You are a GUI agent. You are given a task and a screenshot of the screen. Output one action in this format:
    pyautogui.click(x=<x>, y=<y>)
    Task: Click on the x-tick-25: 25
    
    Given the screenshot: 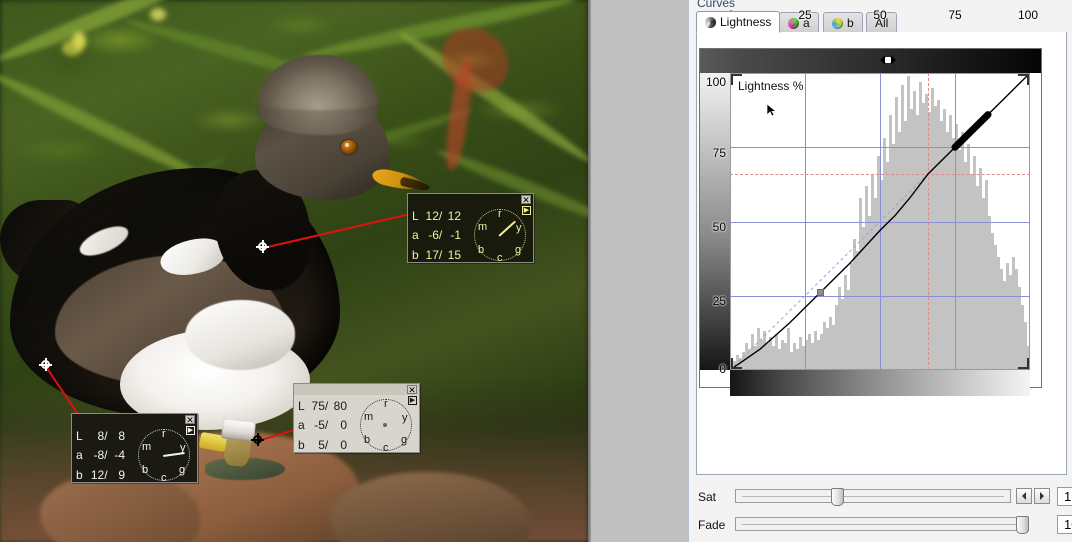 What is the action you would take?
    pyautogui.click(x=805, y=15)
    